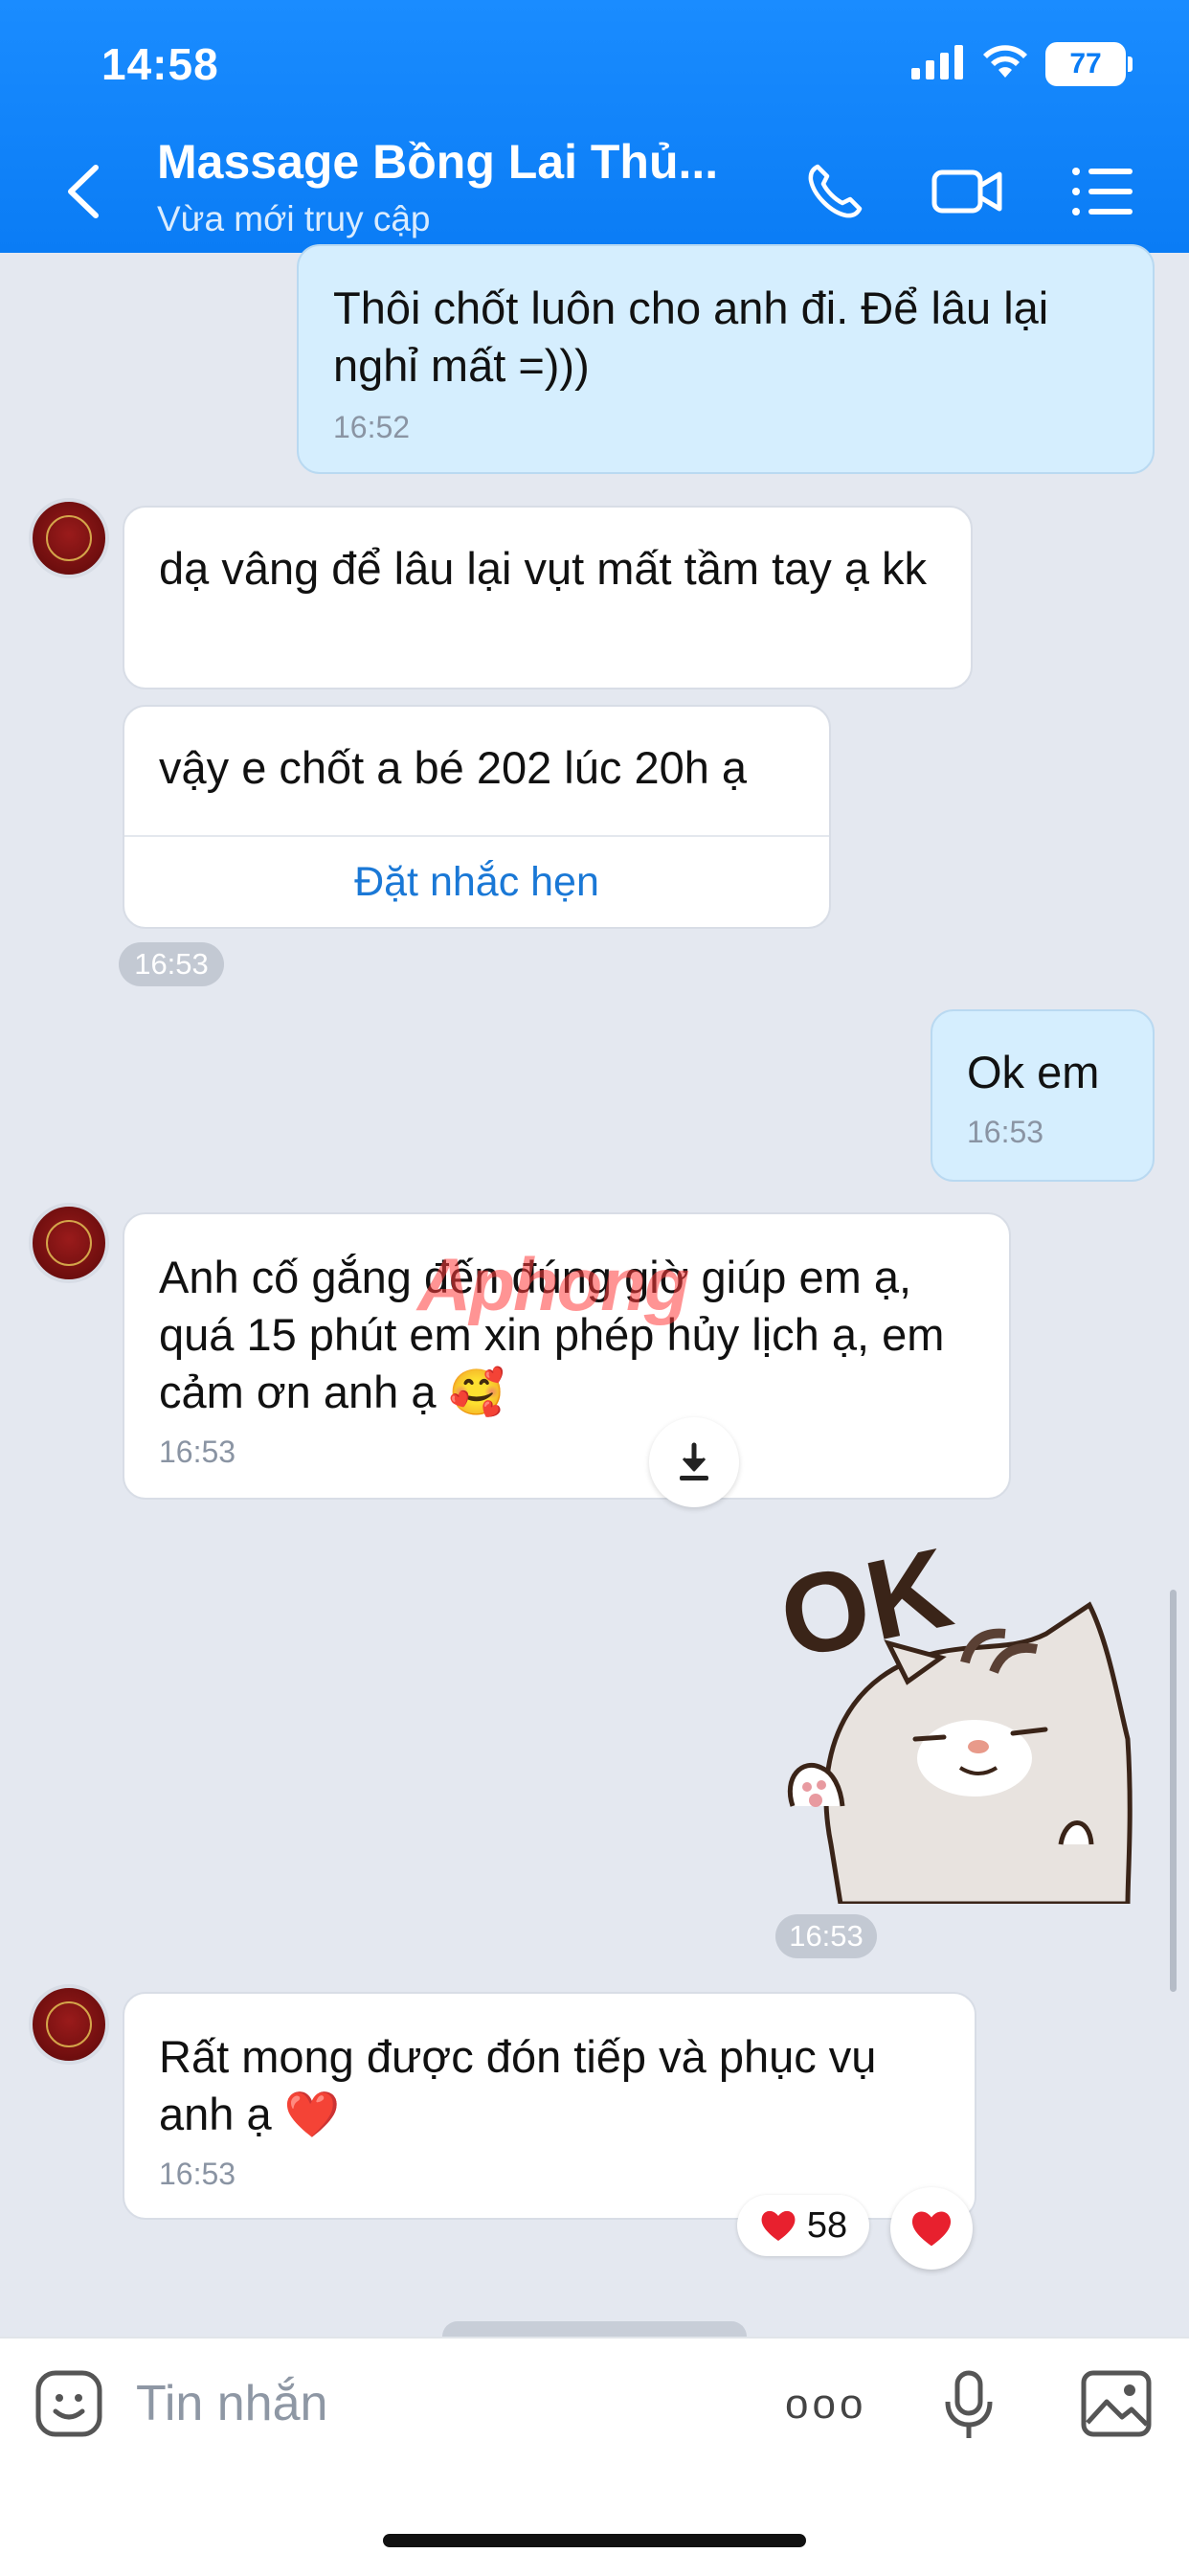  I want to click on home-indicator, so click(594, 2540).